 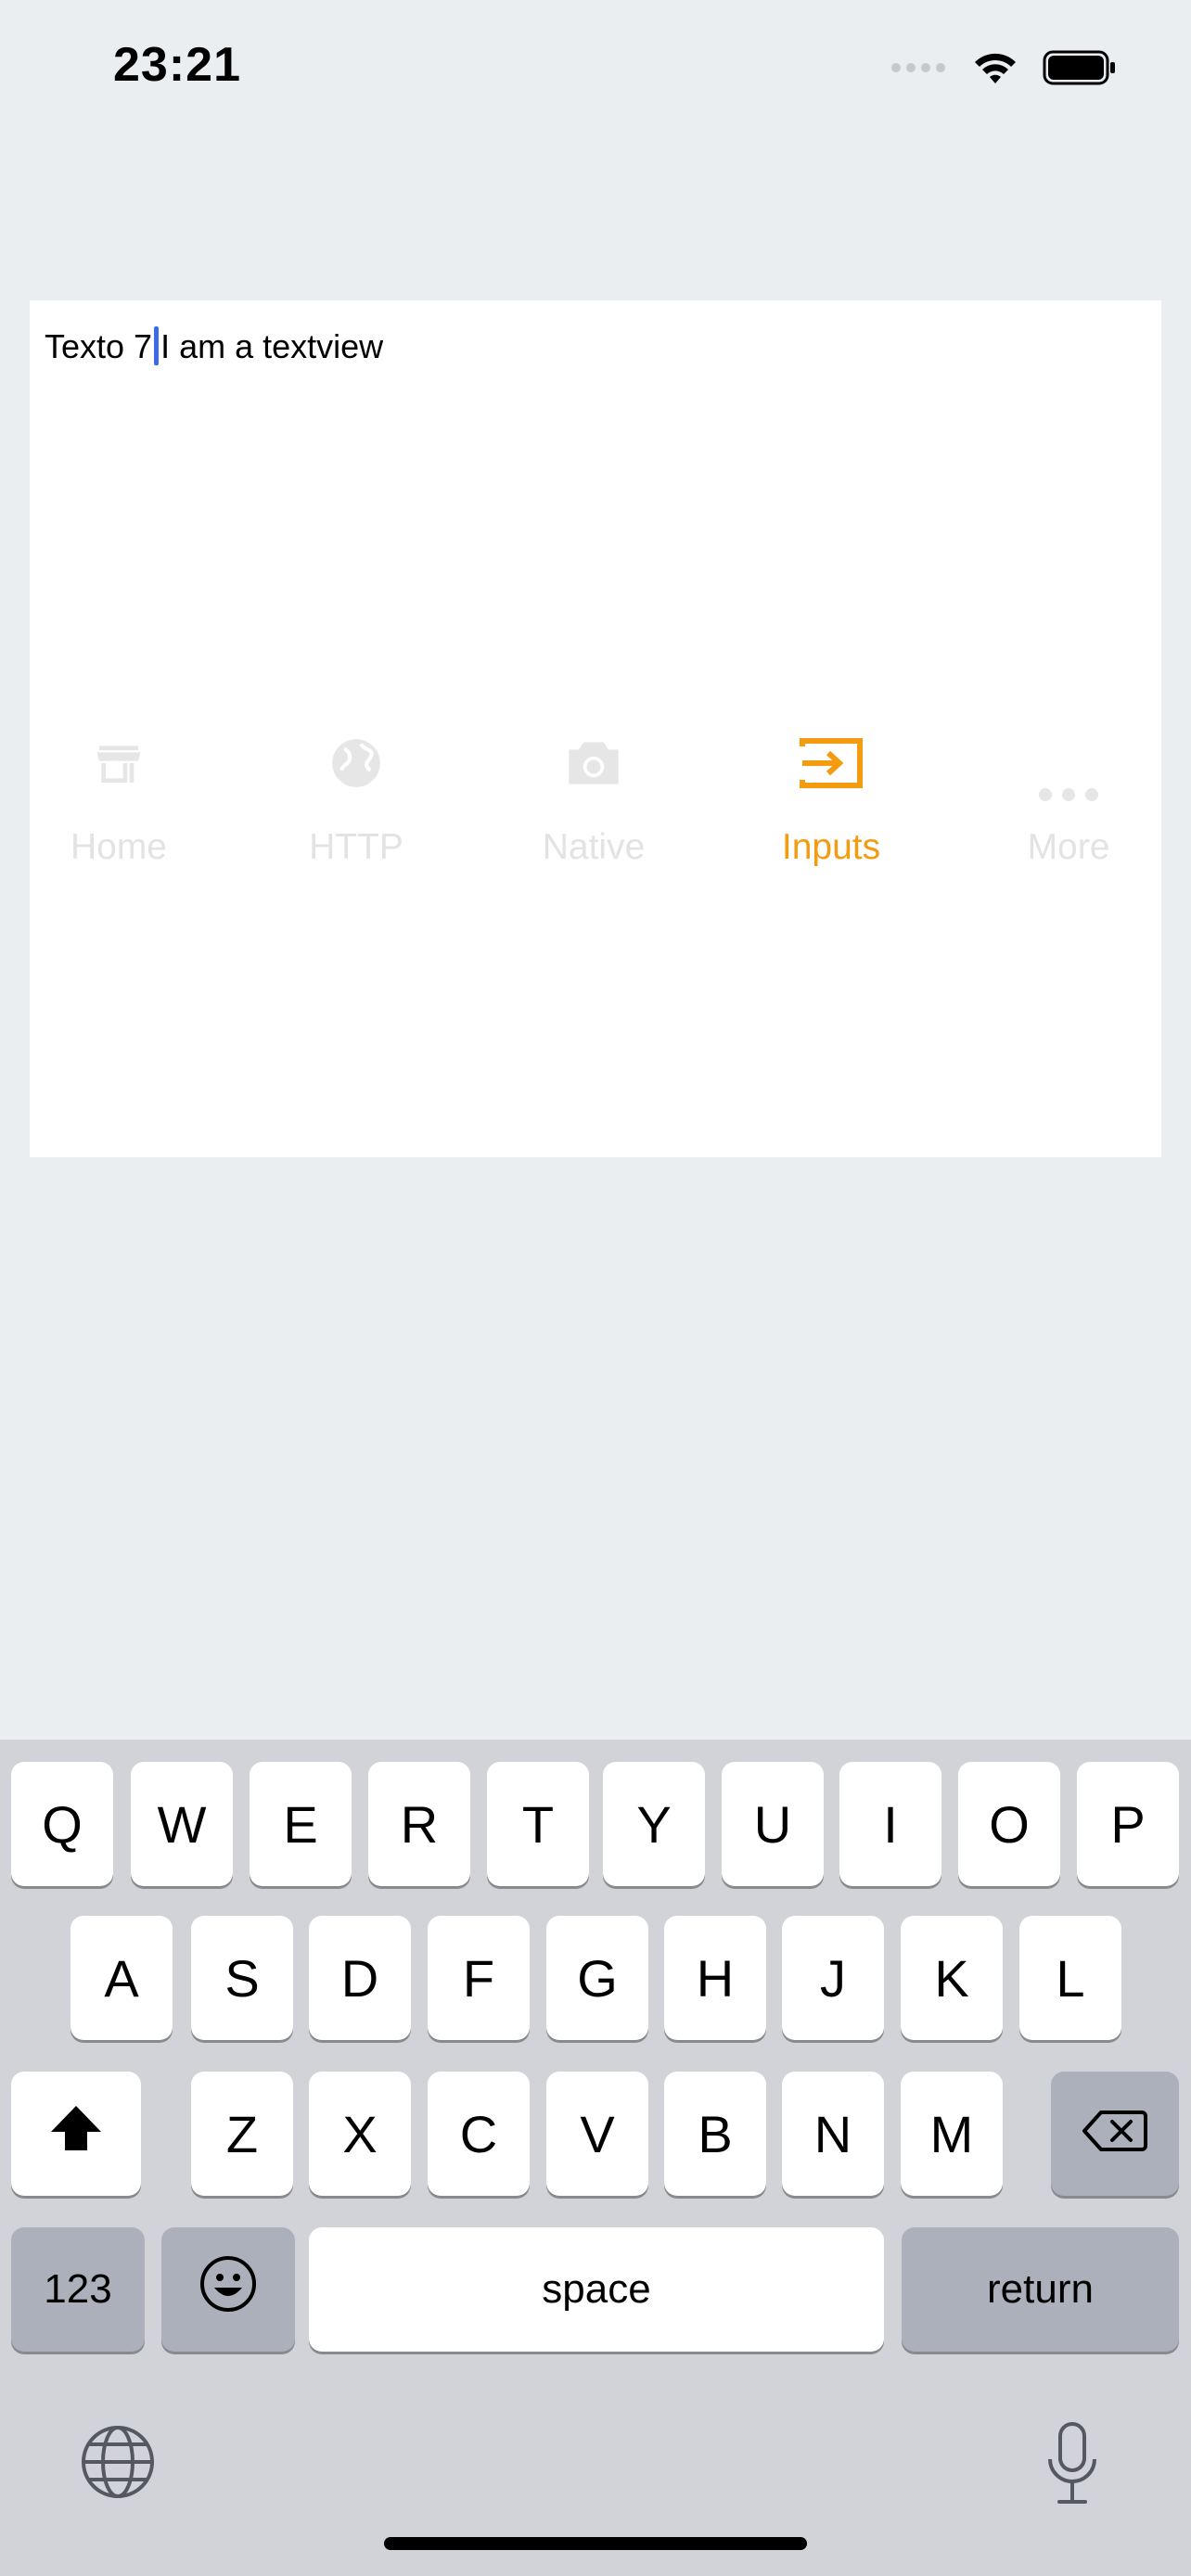 What do you see at coordinates (593, 796) in the screenshot?
I see `tab-native: Native` at bounding box center [593, 796].